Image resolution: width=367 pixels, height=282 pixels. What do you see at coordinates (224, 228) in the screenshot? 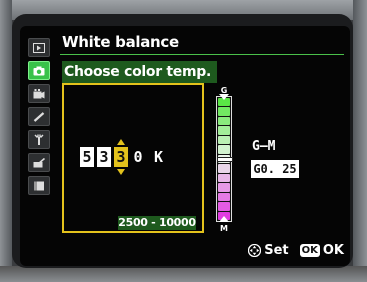
I see `magenta-label: M` at bounding box center [224, 228].